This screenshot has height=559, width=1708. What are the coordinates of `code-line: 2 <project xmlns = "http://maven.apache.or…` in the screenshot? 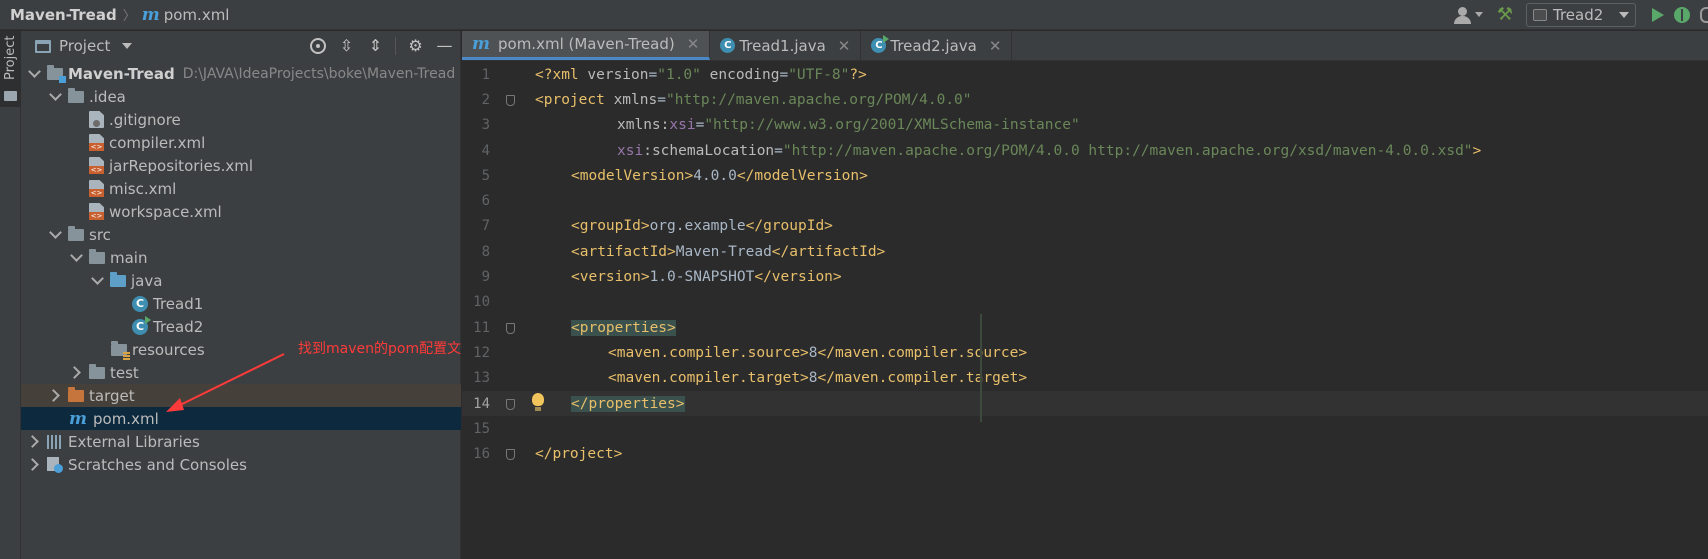 It's located at (1085, 99).